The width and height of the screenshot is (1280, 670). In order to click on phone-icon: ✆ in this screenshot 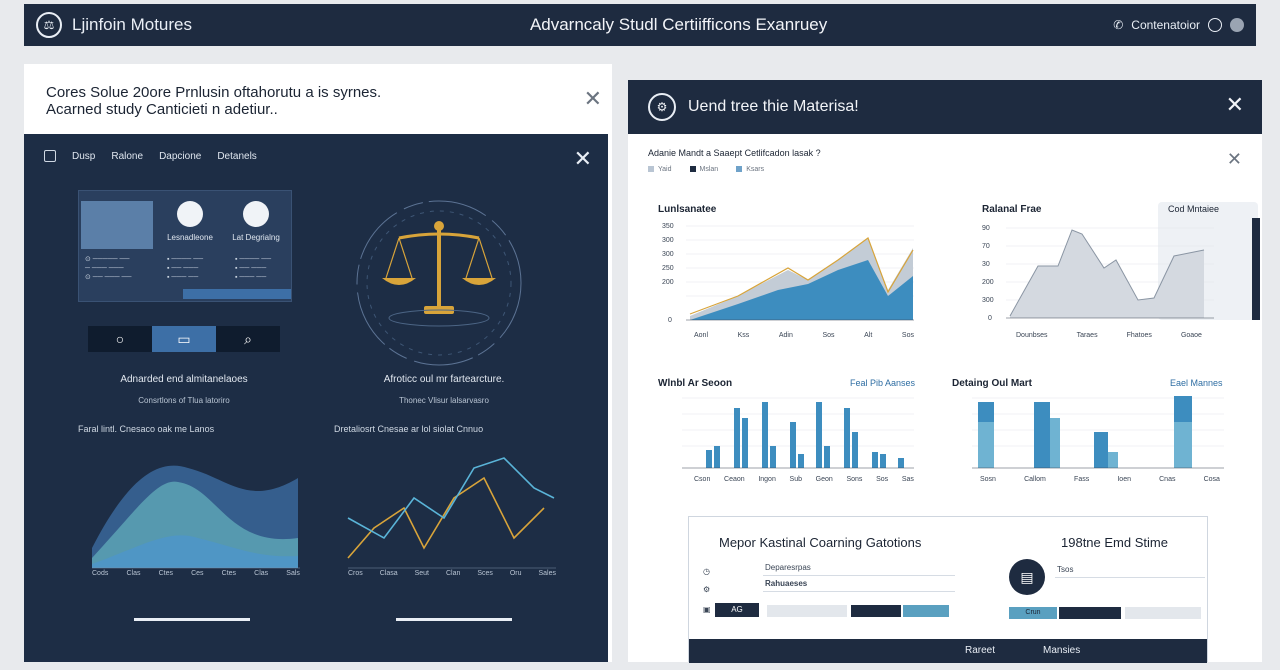, I will do `click(1118, 25)`.